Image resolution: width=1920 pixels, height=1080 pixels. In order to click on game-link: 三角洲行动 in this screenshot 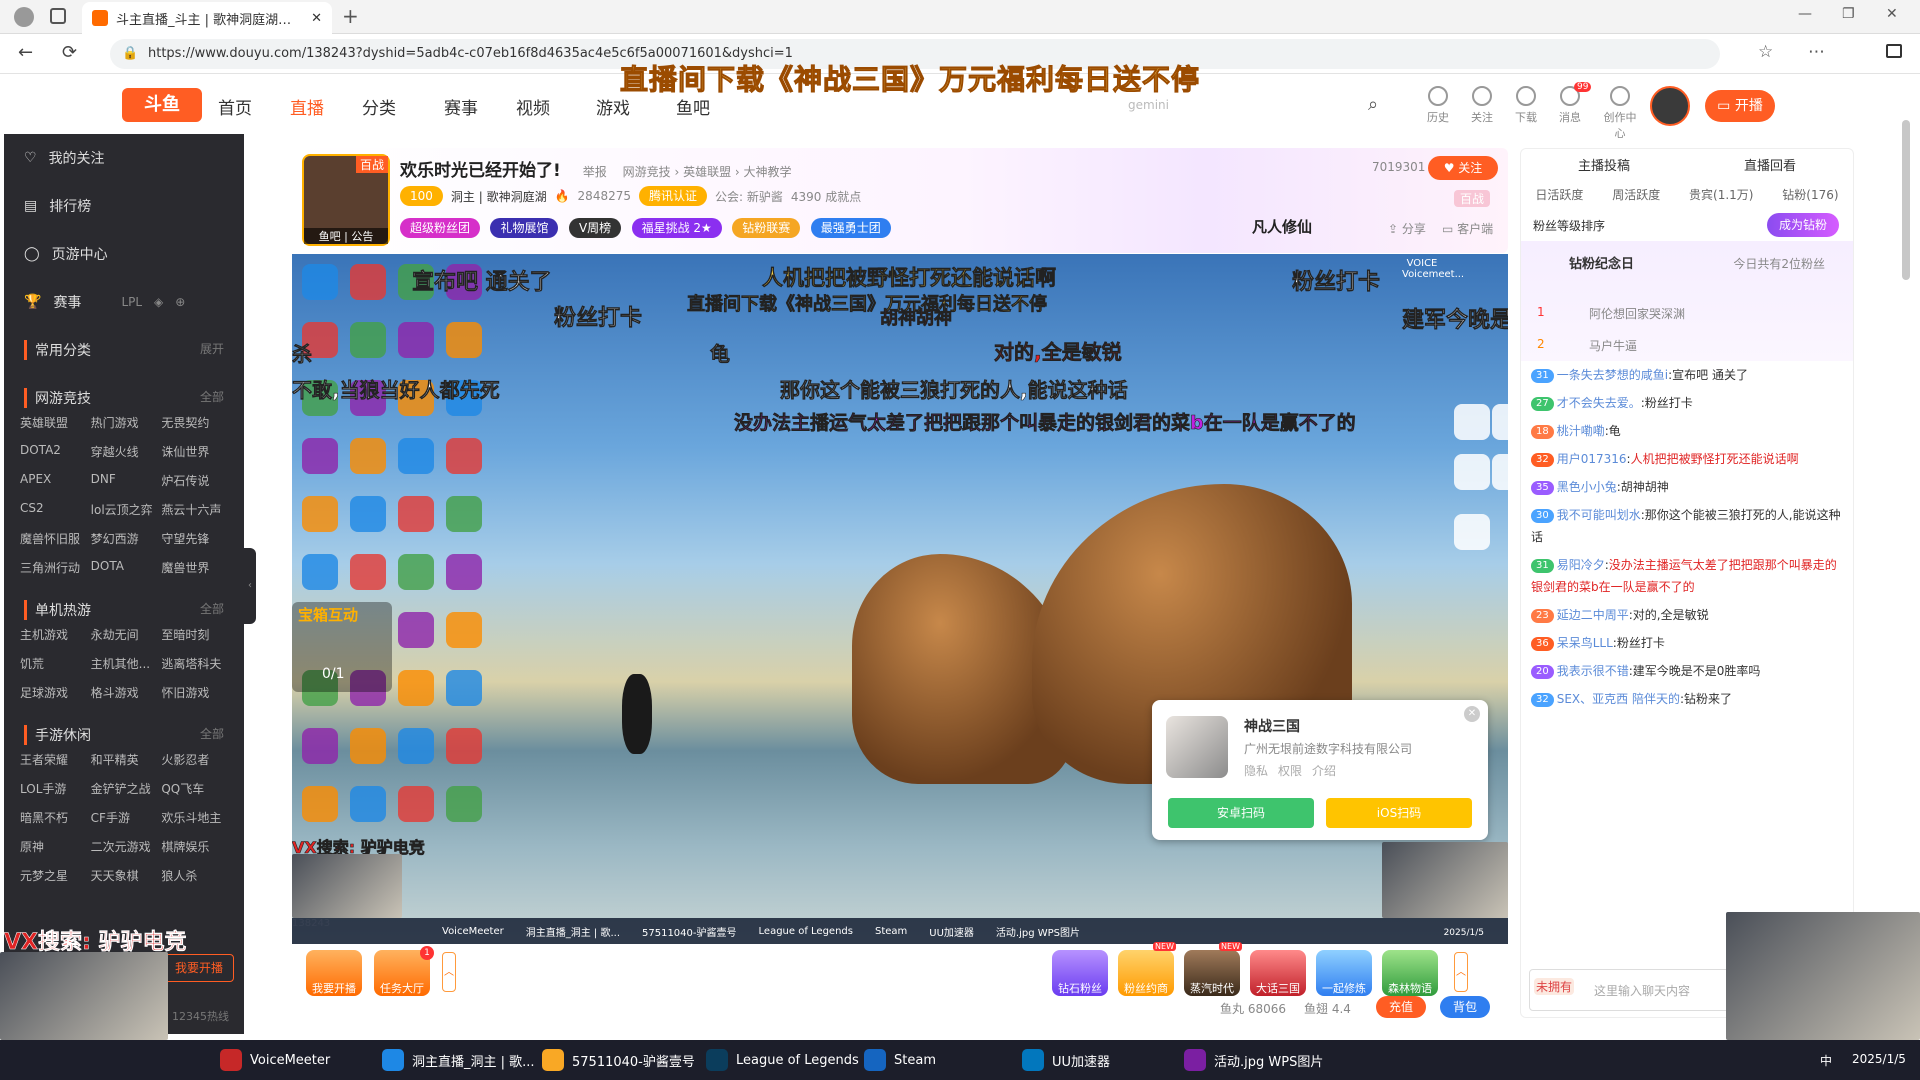, I will do `click(55, 567)`.